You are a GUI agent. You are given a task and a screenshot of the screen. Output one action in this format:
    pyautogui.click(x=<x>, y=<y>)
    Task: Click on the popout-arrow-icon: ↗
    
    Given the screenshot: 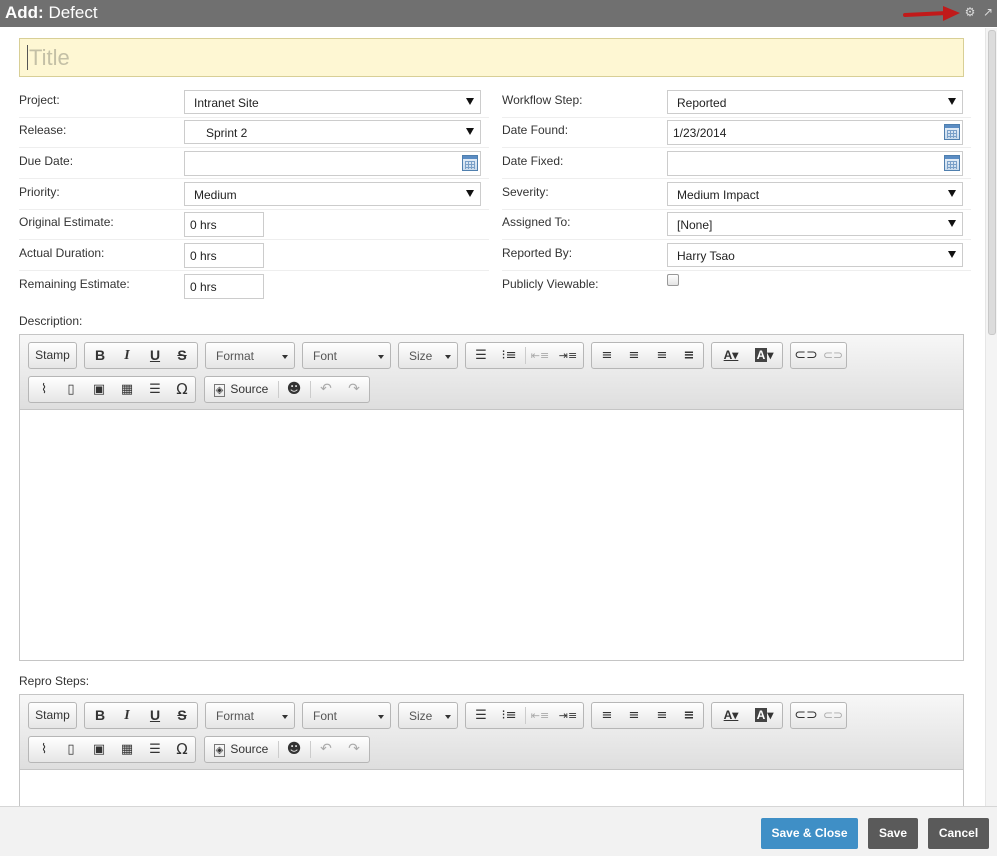 What is the action you would take?
    pyautogui.click(x=988, y=12)
    